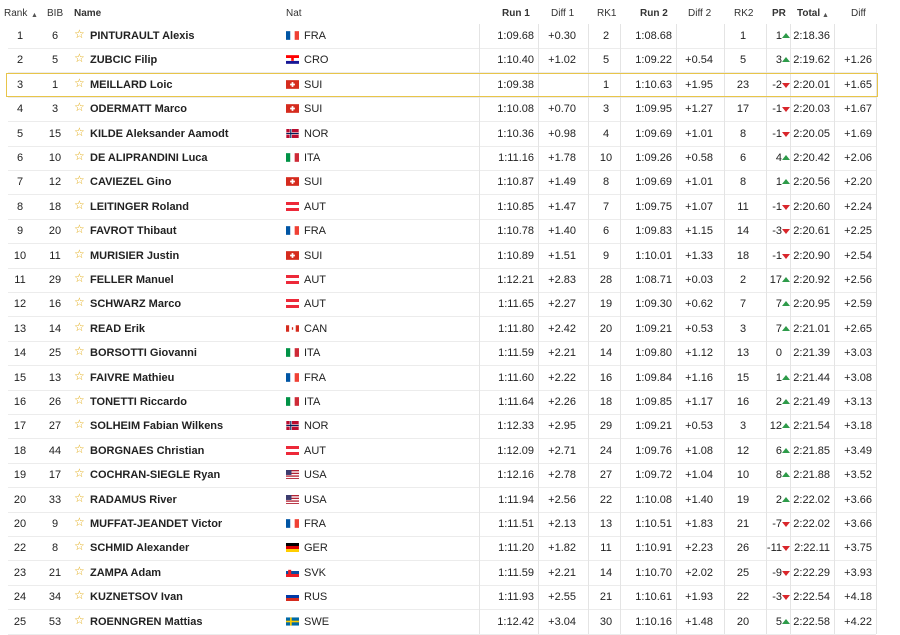  Describe the element at coordinates (131, 182) in the screenshot. I see `athlete-name: CAVIEZEL Gino` at that location.